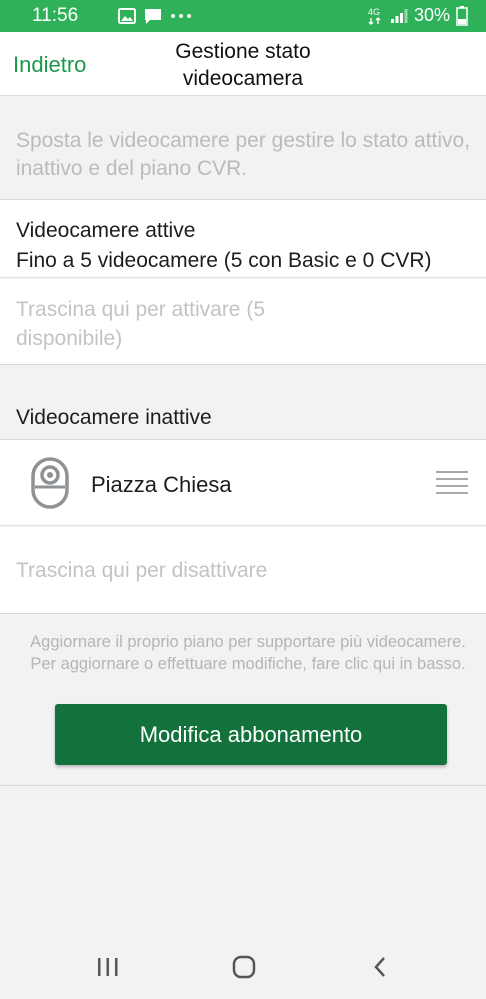  What do you see at coordinates (49, 65) in the screenshot?
I see `back-button: Indietro` at bounding box center [49, 65].